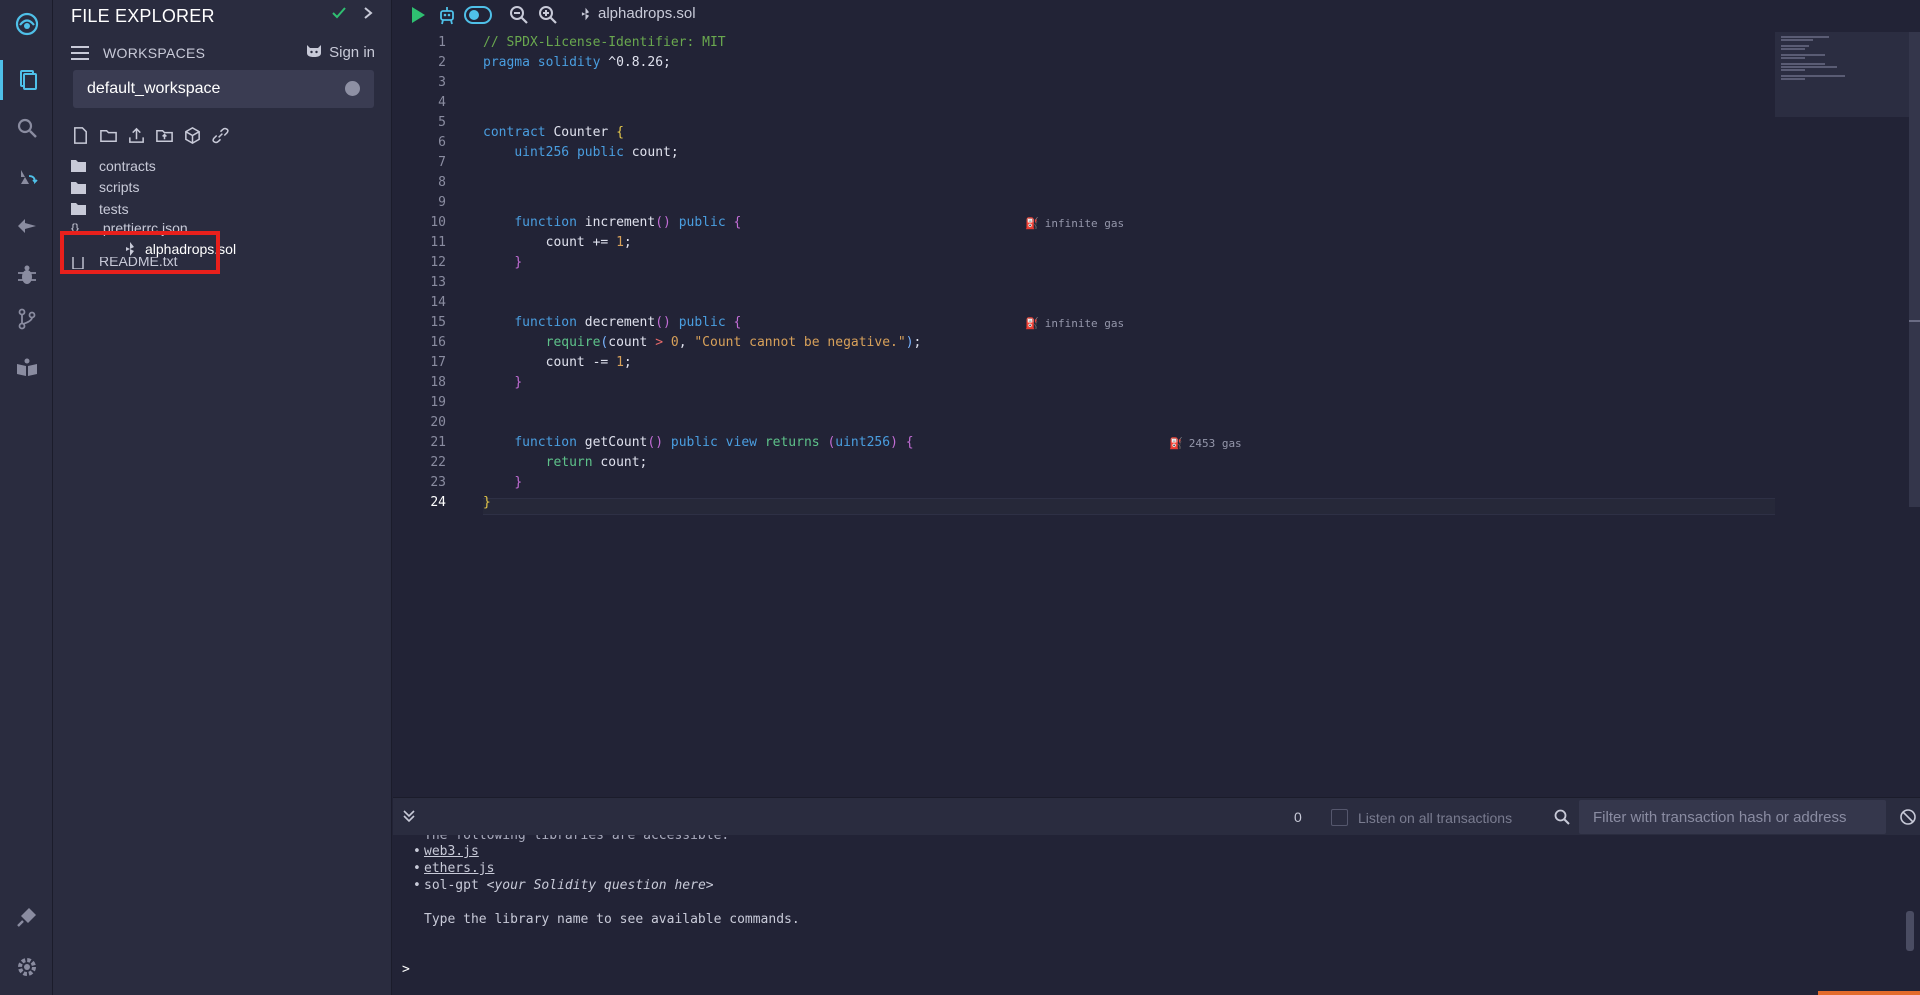 The image size is (1920, 995). Describe the element at coordinates (596, 462) in the screenshot. I see `code-line-21: return count;` at that location.